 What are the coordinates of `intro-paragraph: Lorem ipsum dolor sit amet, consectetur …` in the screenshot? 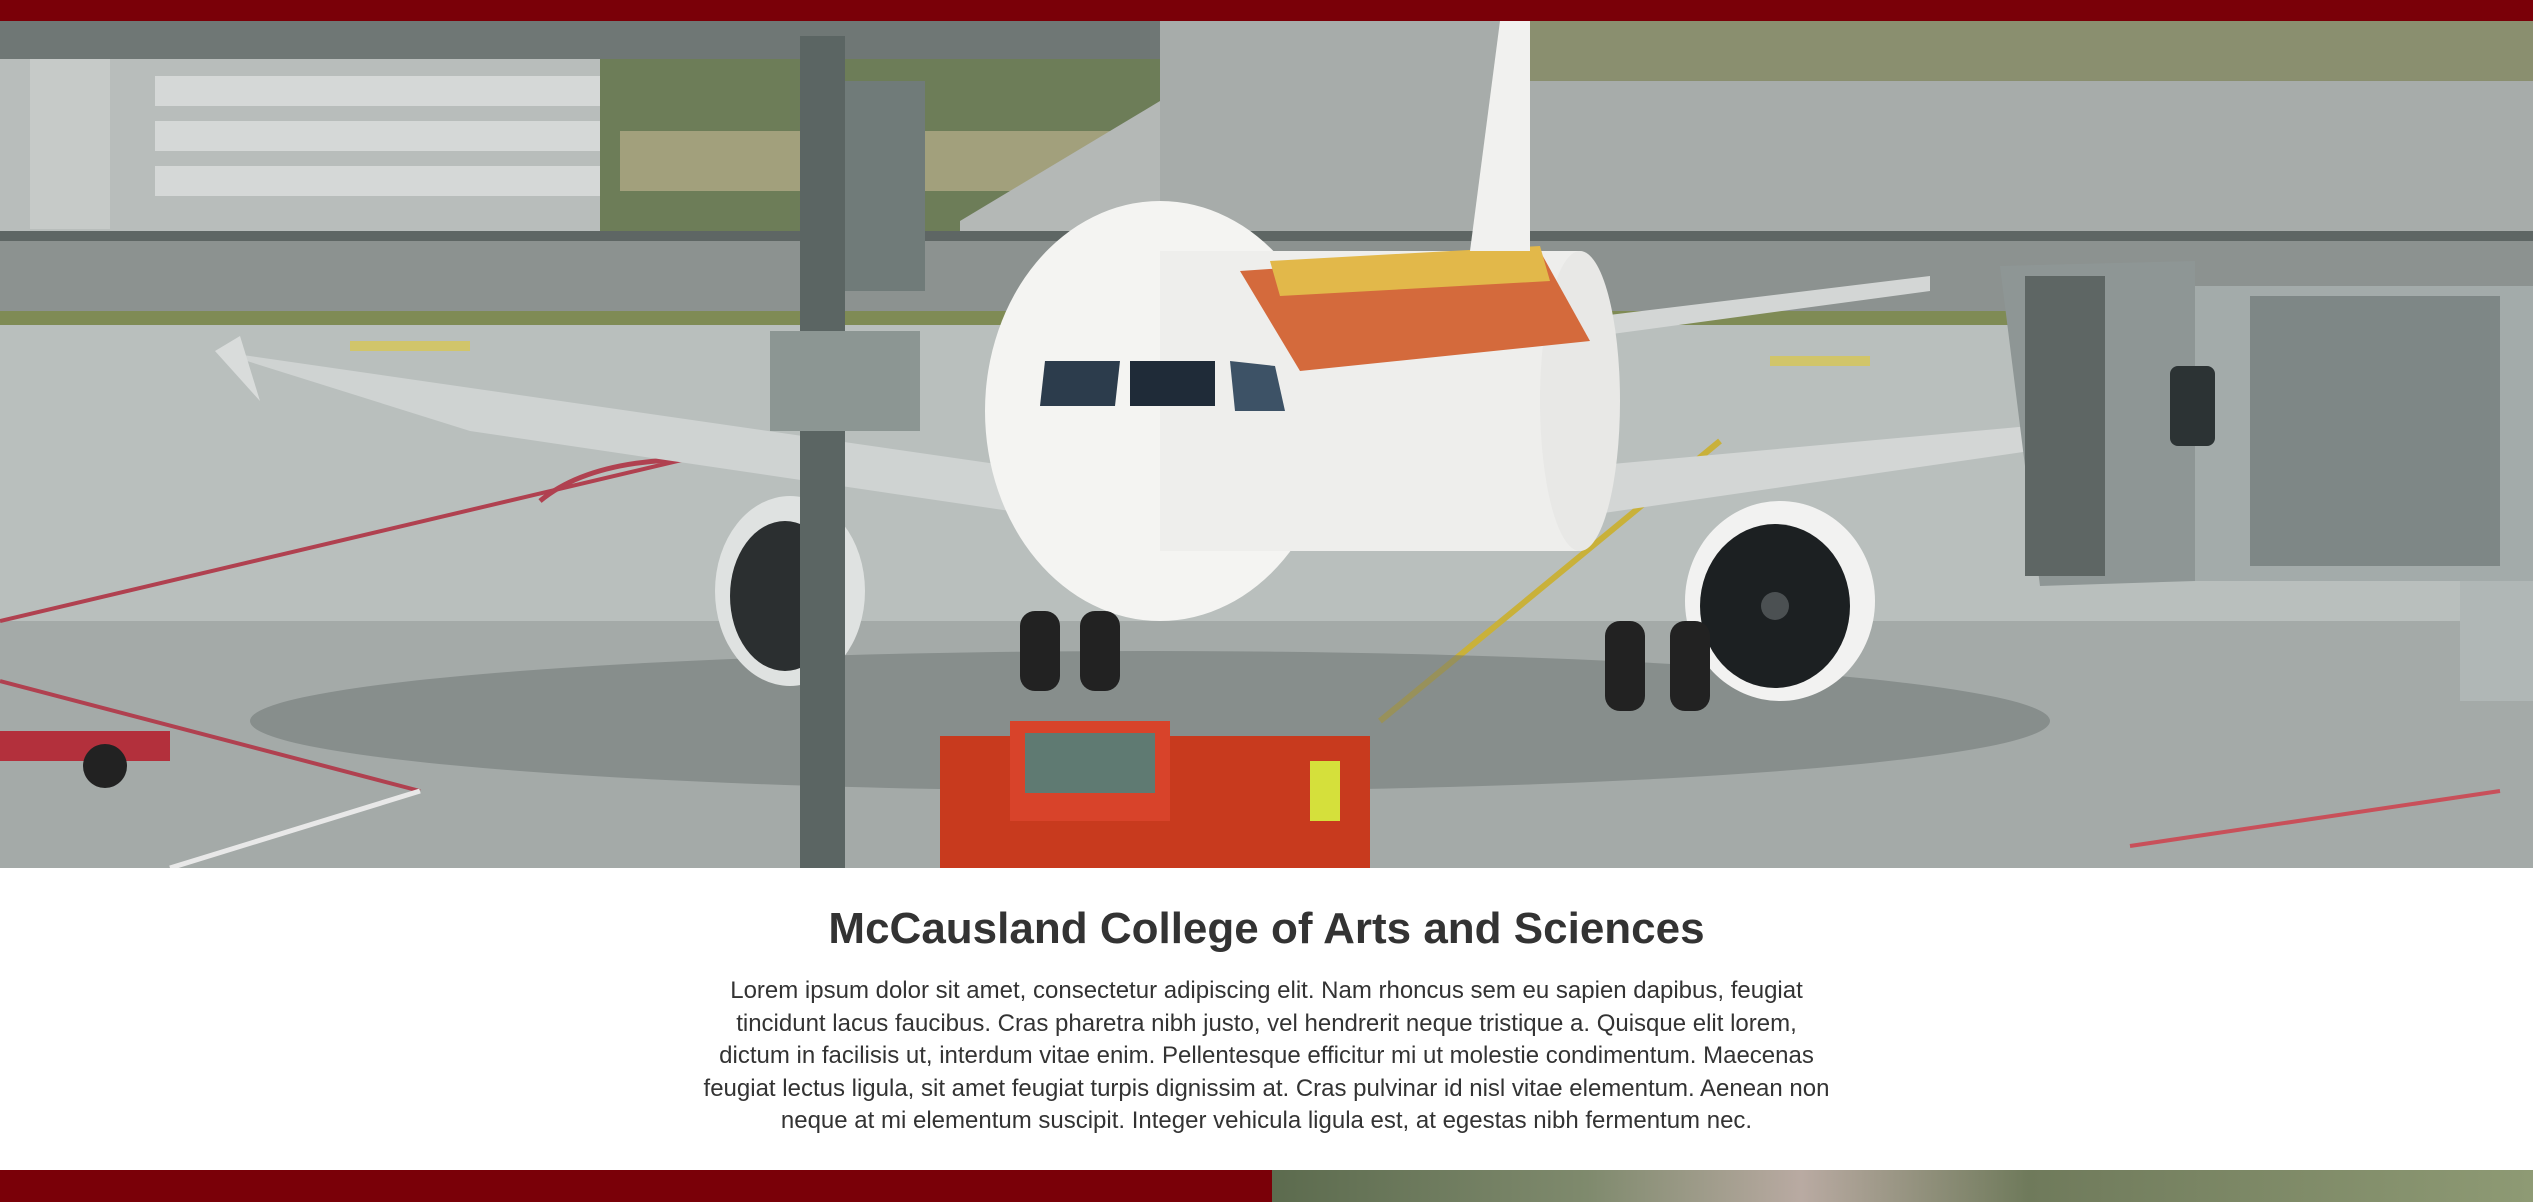 It's located at (1266, 1055).